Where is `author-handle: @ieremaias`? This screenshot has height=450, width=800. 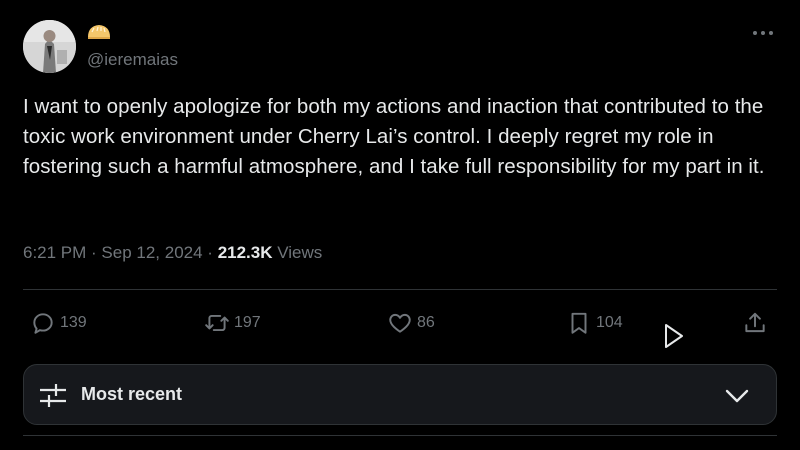
author-handle: @ieremaias is located at coordinates (132, 60).